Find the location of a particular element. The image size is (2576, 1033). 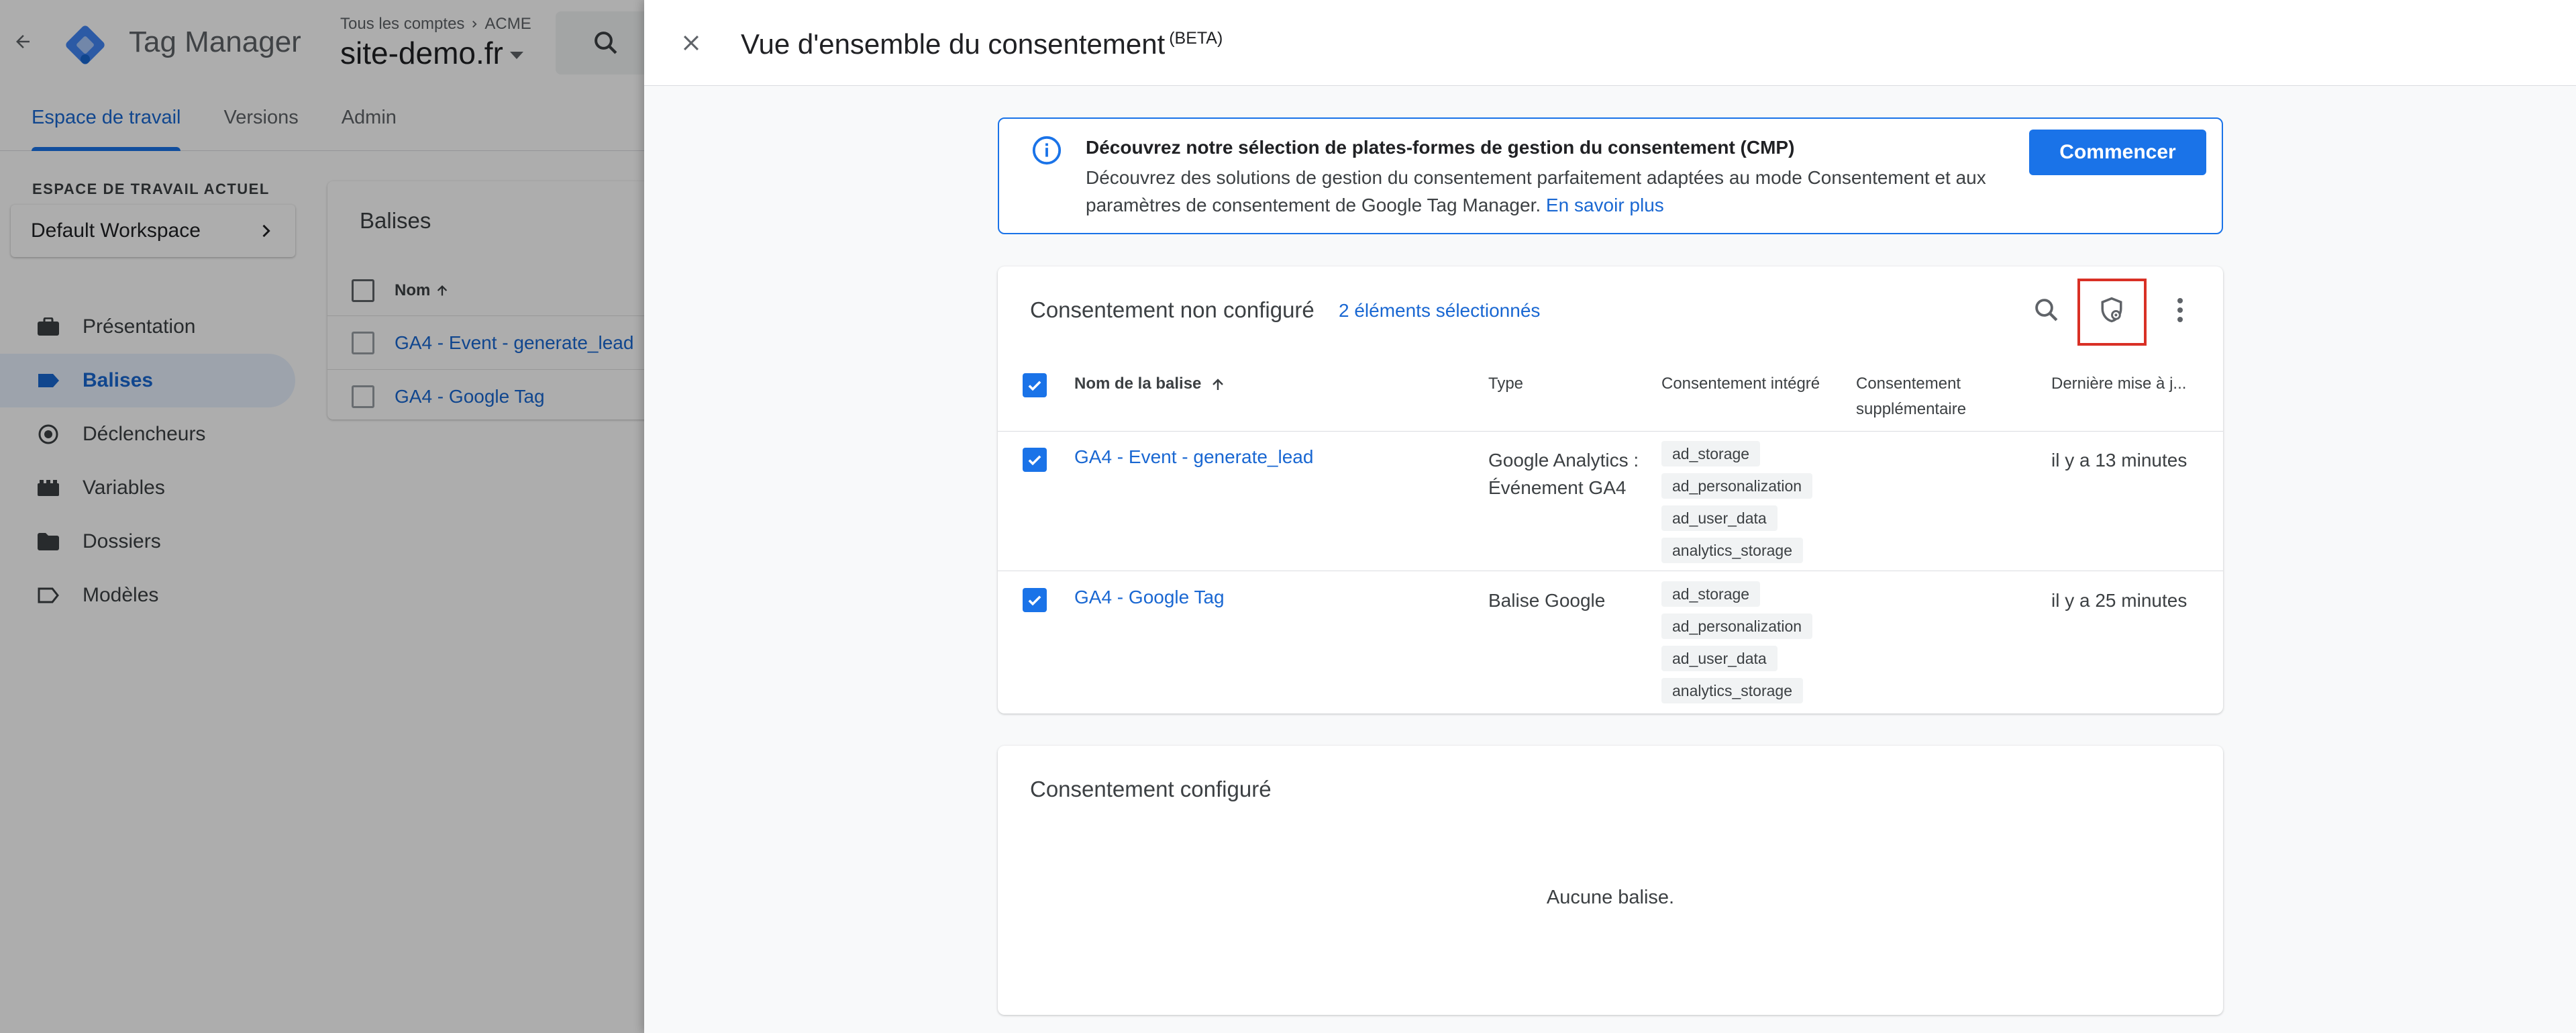

arrow-up-icon is located at coordinates (1218, 384).